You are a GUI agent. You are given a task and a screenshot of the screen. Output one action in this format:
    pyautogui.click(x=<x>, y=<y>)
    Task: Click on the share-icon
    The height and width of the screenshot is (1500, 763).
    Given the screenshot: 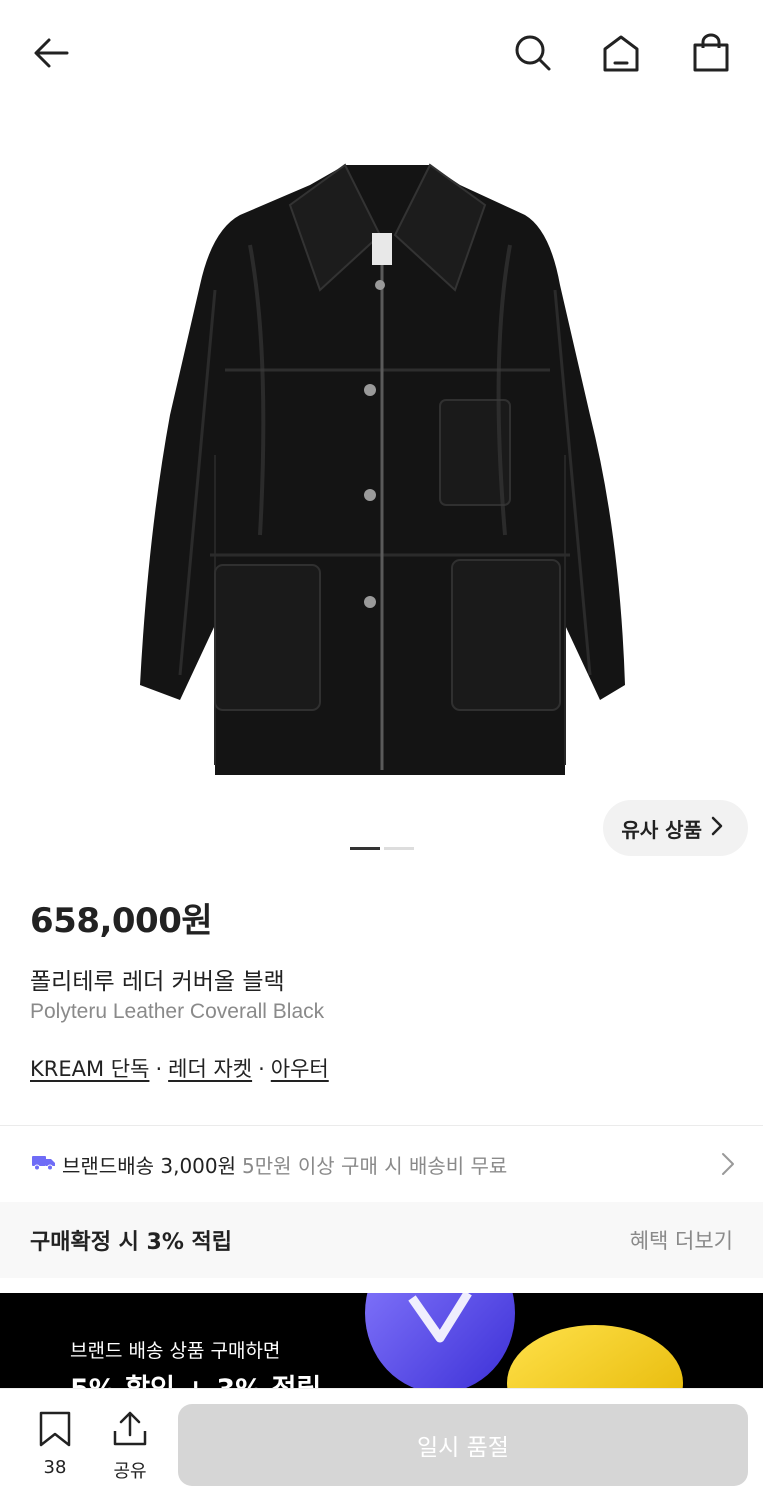 What is the action you would take?
    pyautogui.click(x=130, y=1431)
    